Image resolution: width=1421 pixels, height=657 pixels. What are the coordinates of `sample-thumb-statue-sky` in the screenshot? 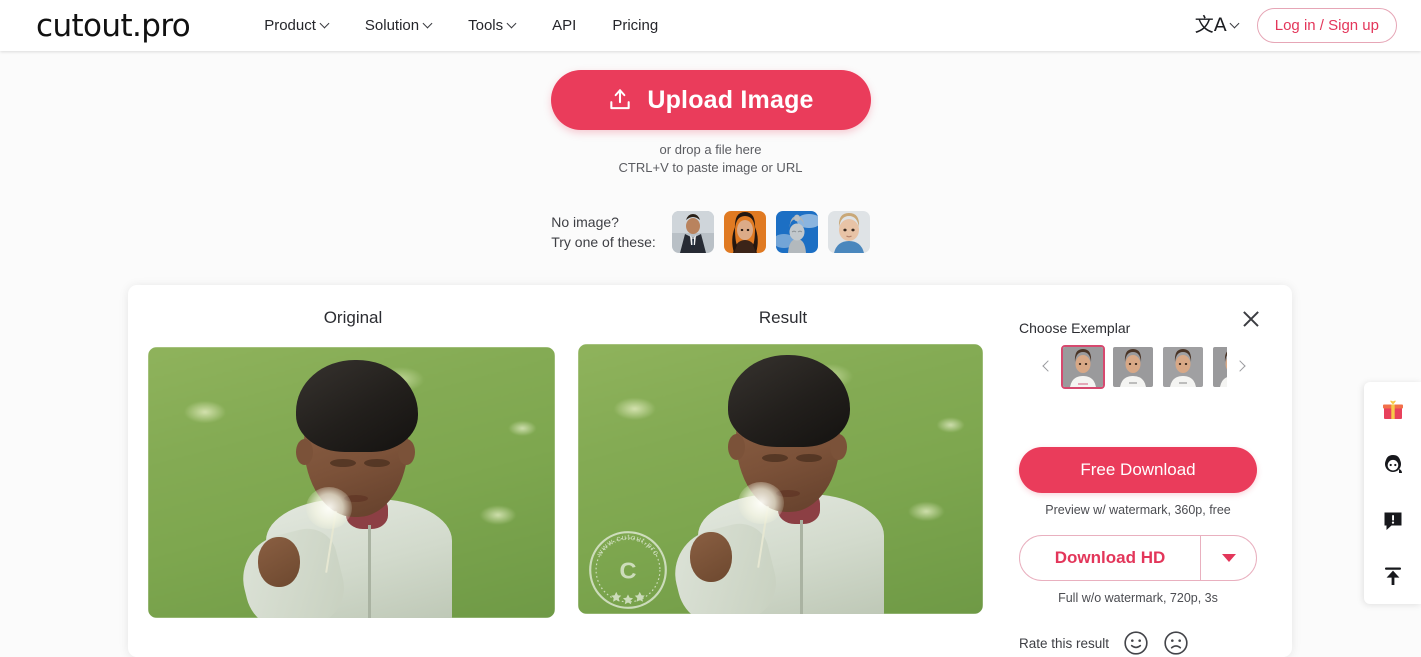 It's located at (796, 232).